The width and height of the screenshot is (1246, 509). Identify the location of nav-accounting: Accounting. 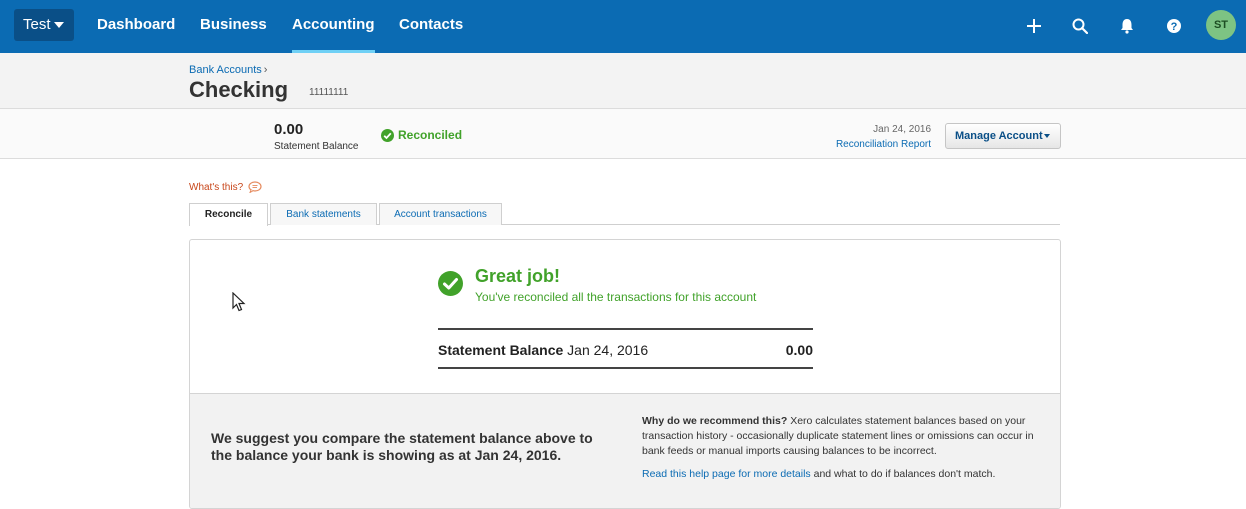
(333, 26).